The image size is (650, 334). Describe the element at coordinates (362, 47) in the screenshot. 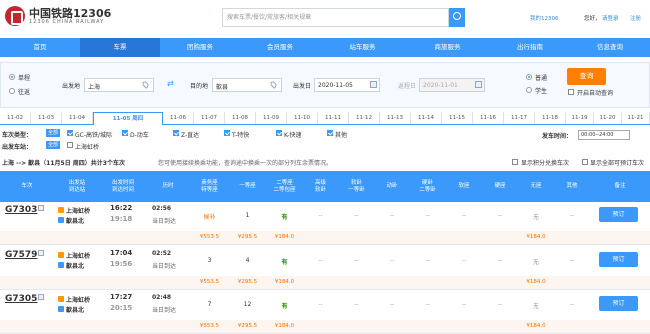

I see `nav-station-service: 站车服务` at that location.